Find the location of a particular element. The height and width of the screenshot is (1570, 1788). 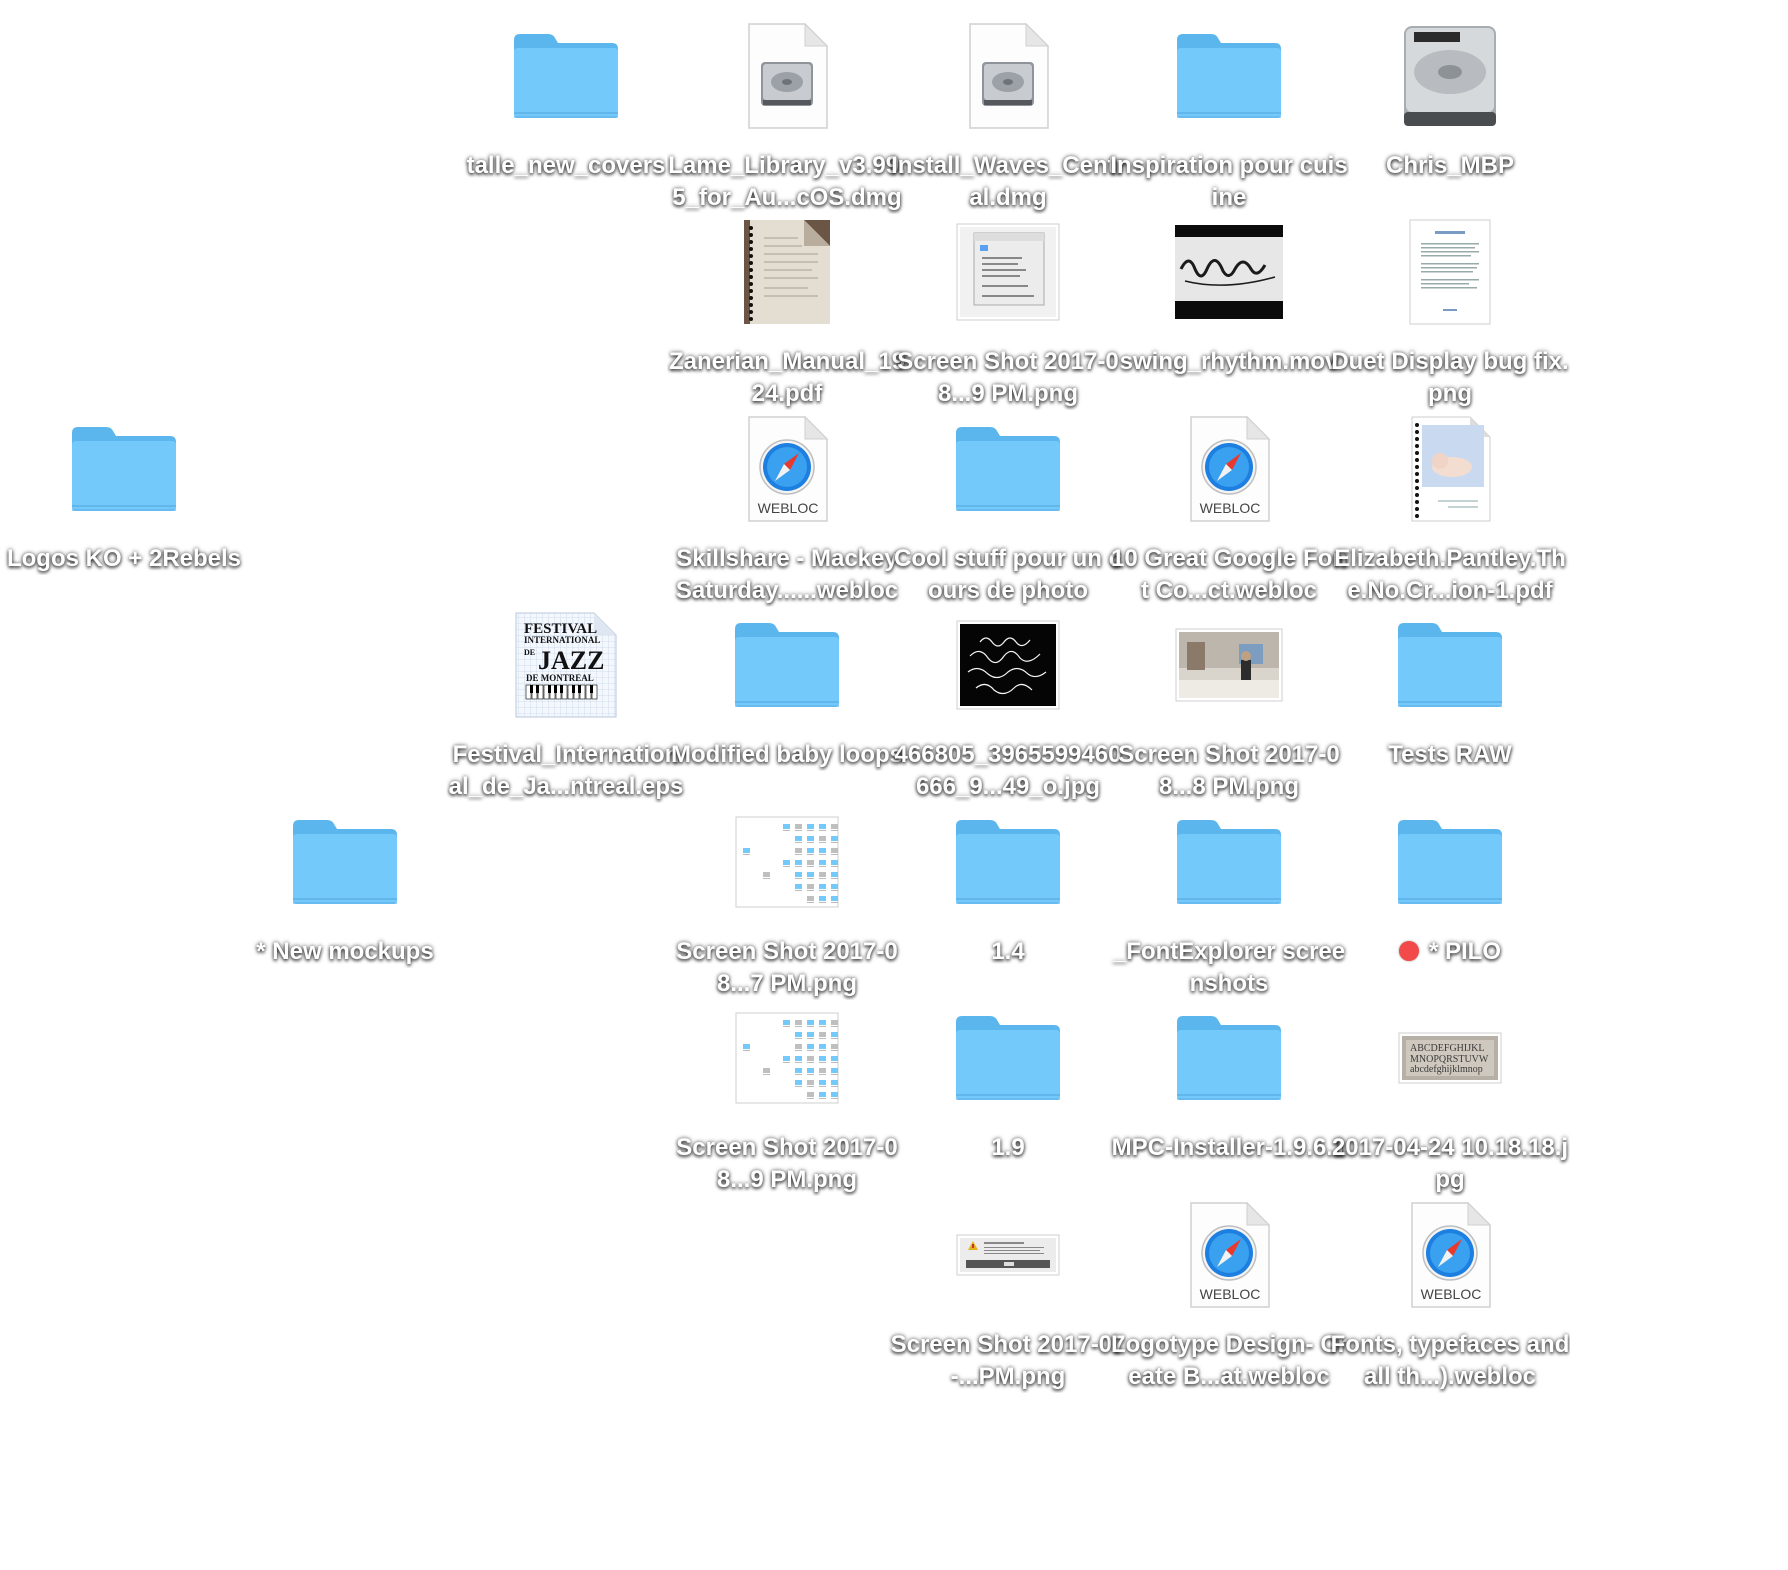

desktop-item-pantley: Elizabeth.Pantley.The.No.Cr...ion-1.pdf is located at coordinates (1450, 506).